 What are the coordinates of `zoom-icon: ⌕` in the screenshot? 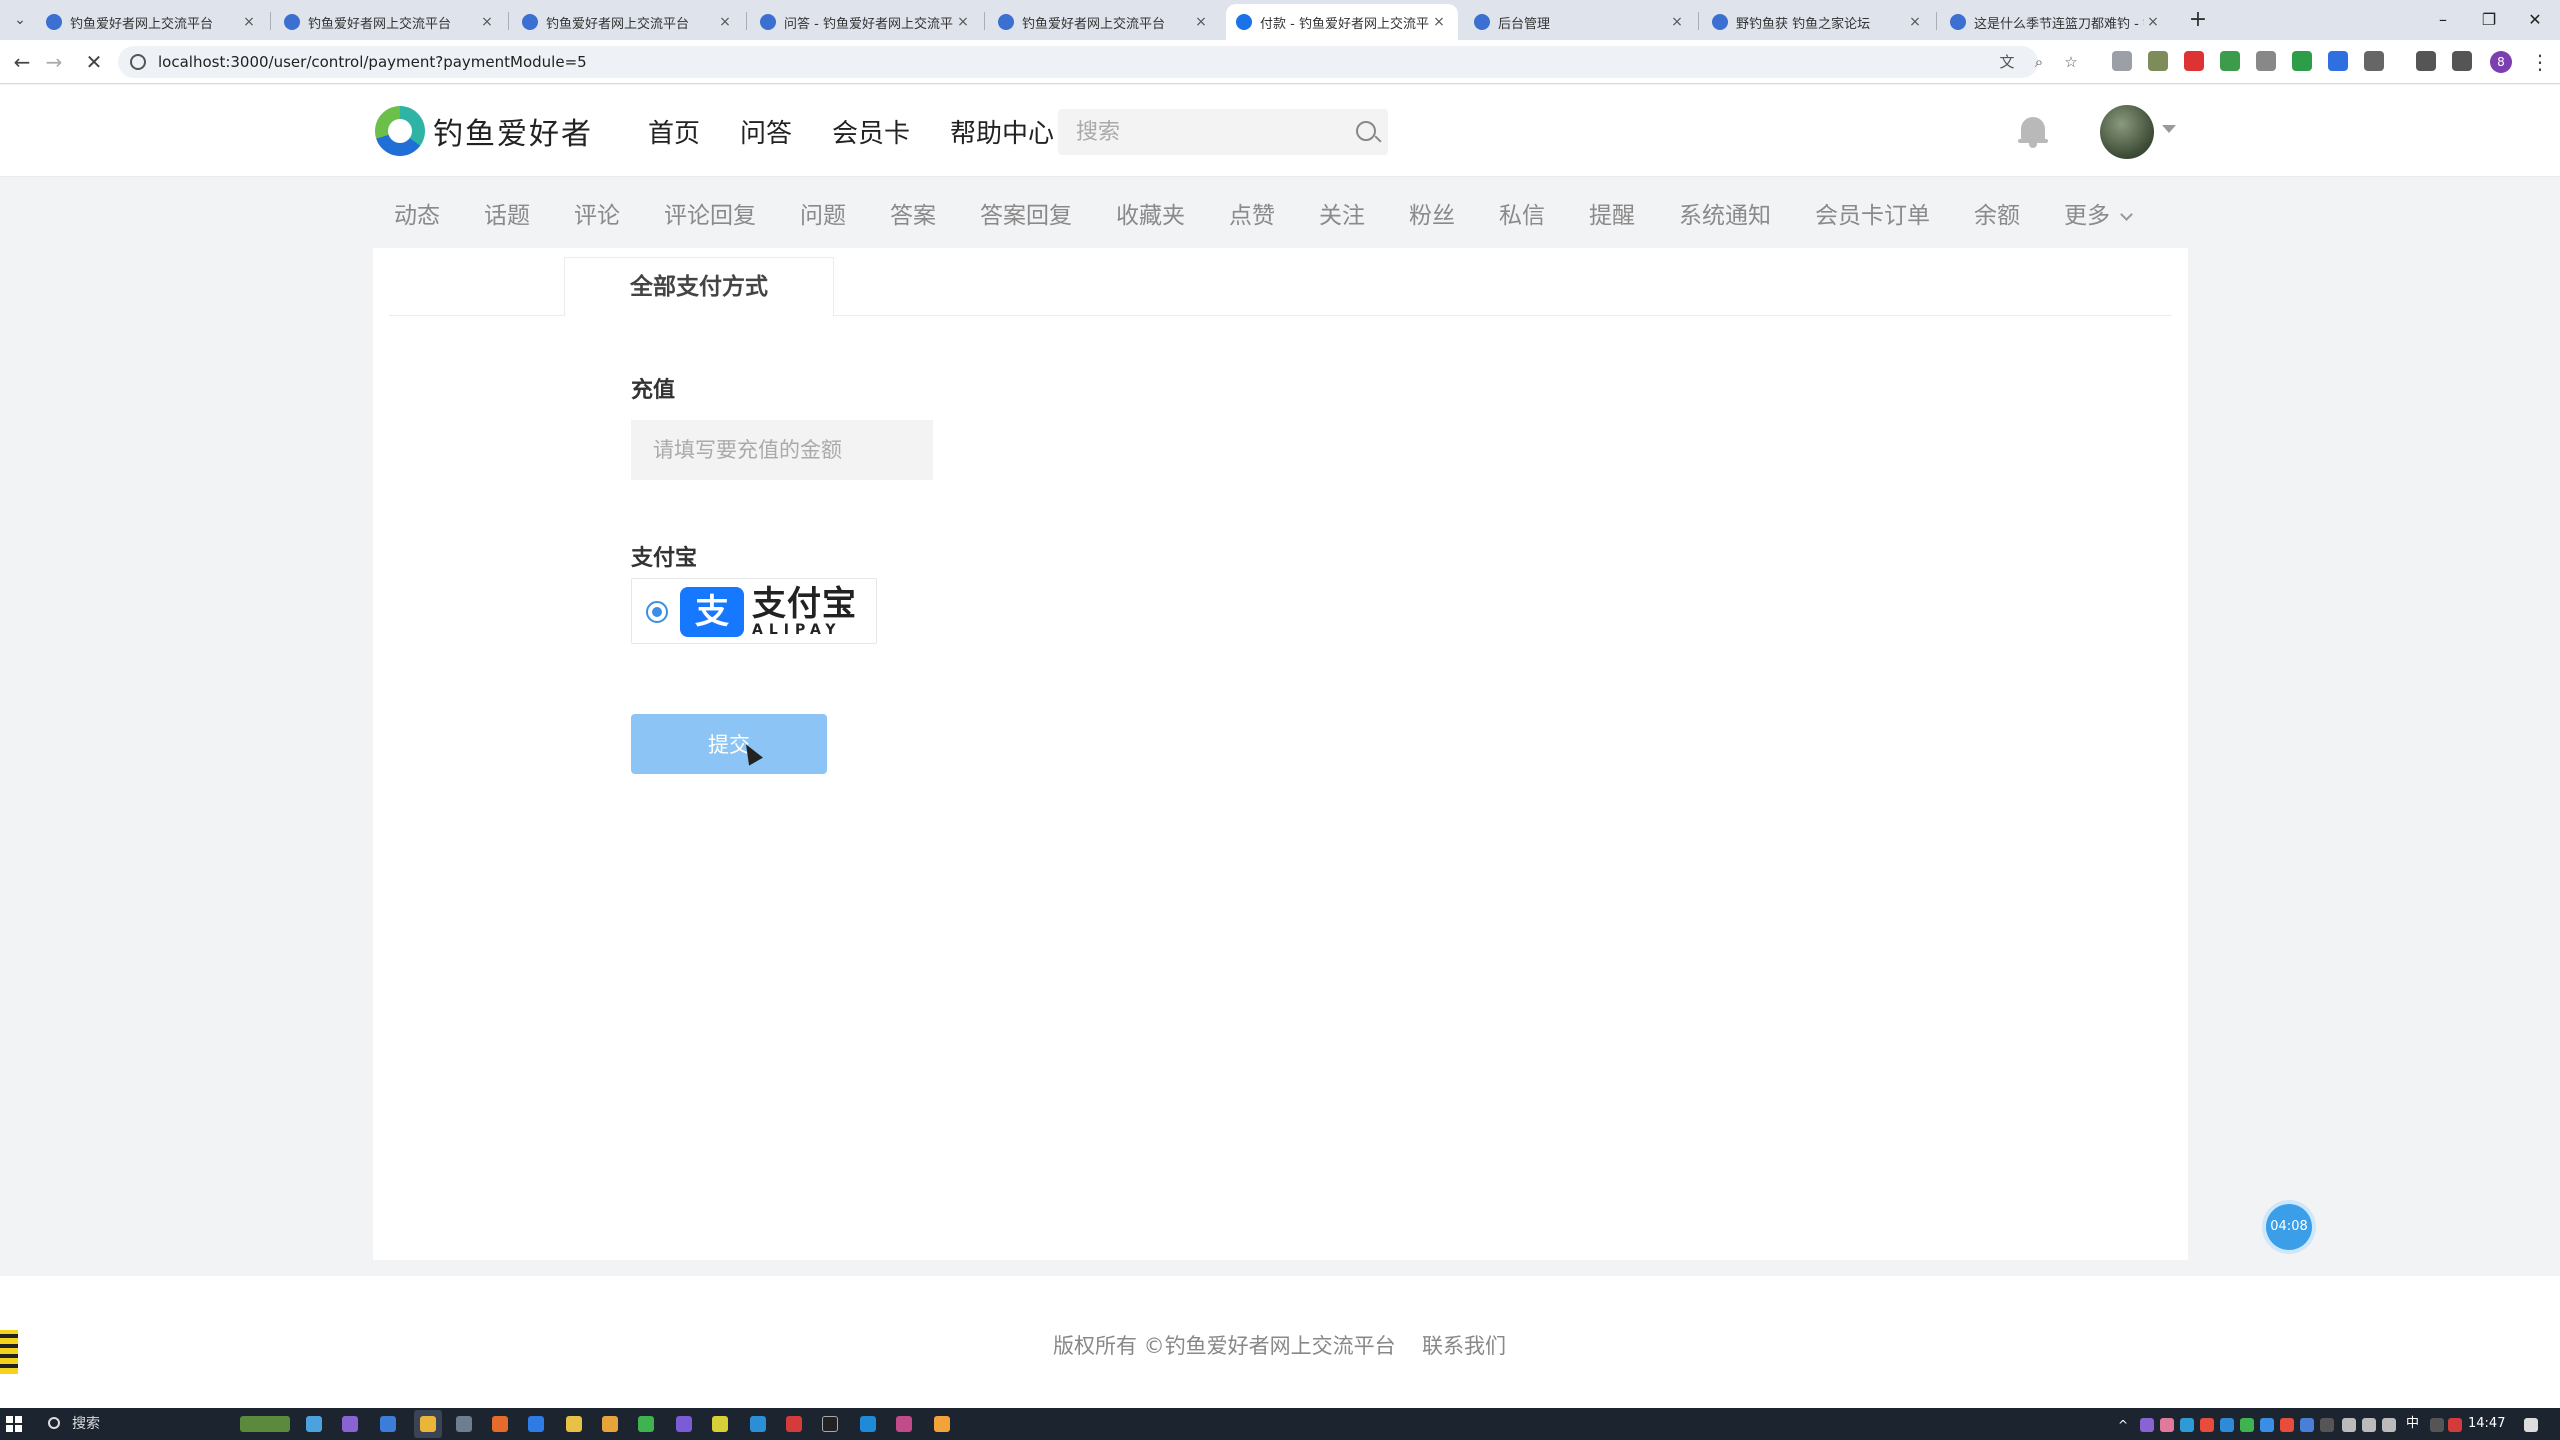 It's located at (2039, 62).